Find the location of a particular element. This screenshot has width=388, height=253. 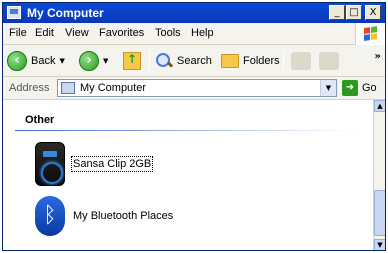

up-button is located at coordinates (132, 61).